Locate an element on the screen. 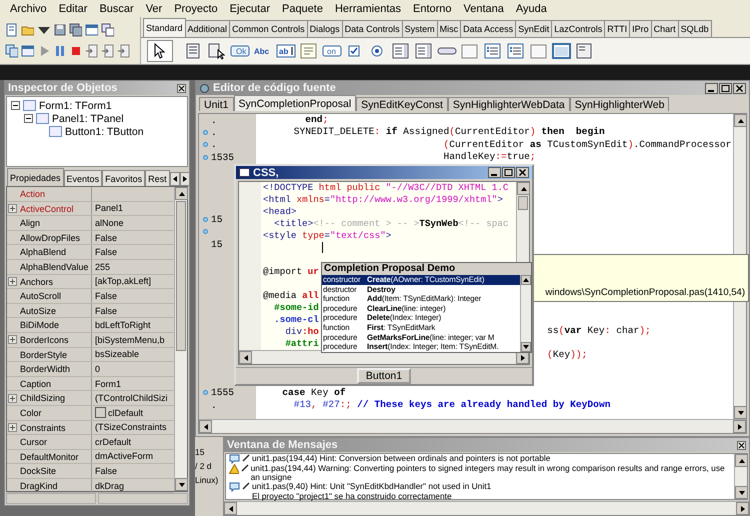  window-title: Ventana de Mensajes is located at coordinates (282, 445).